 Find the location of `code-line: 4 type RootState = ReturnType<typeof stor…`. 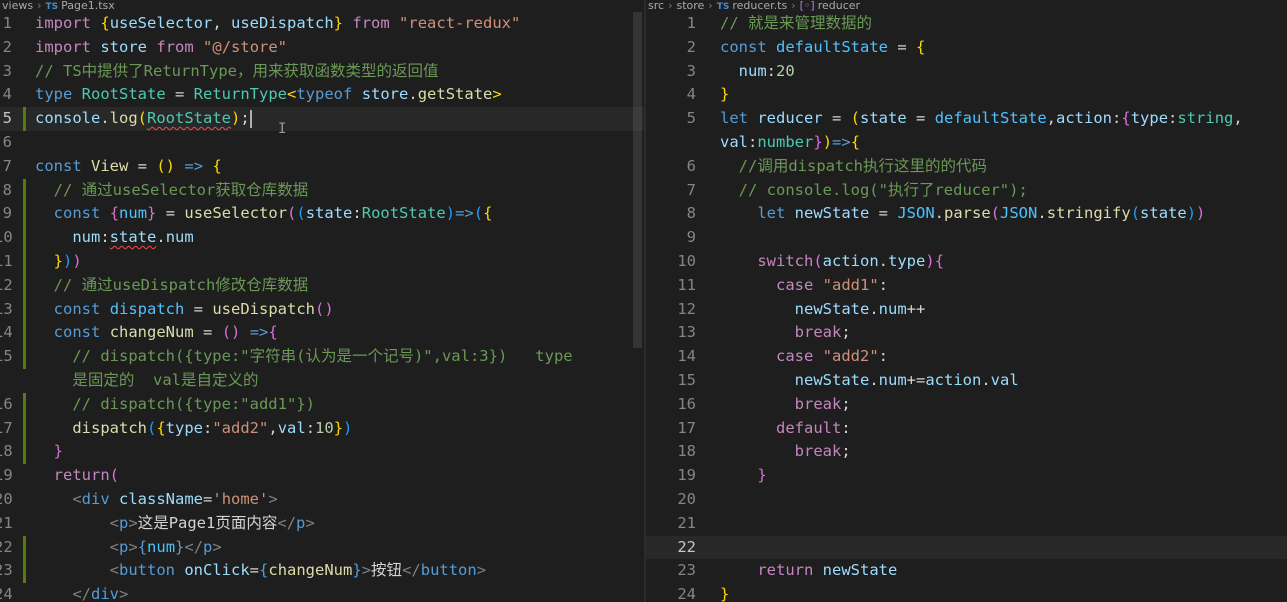

code-line: 4 type RootState = ReturnType<typeof stor… is located at coordinates (322, 95).